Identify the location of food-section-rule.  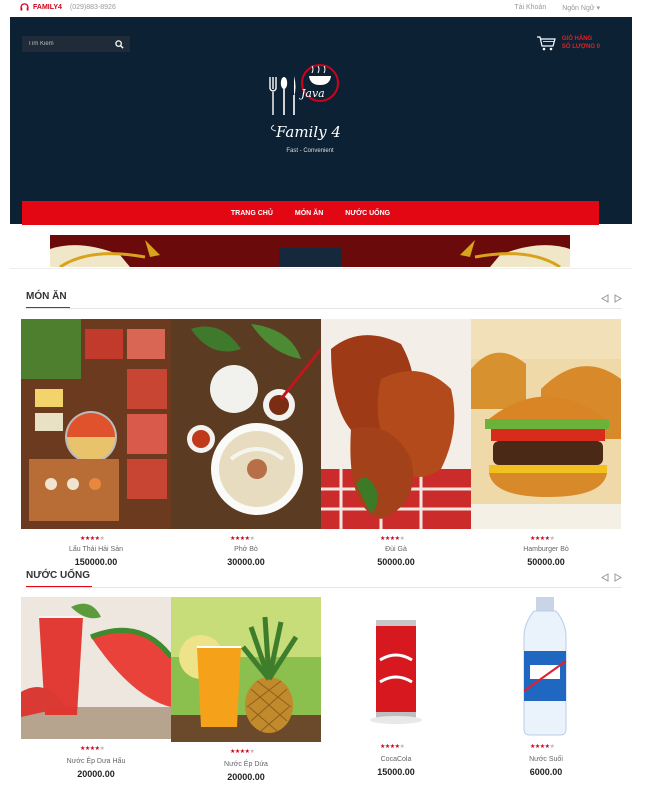
(324, 308).